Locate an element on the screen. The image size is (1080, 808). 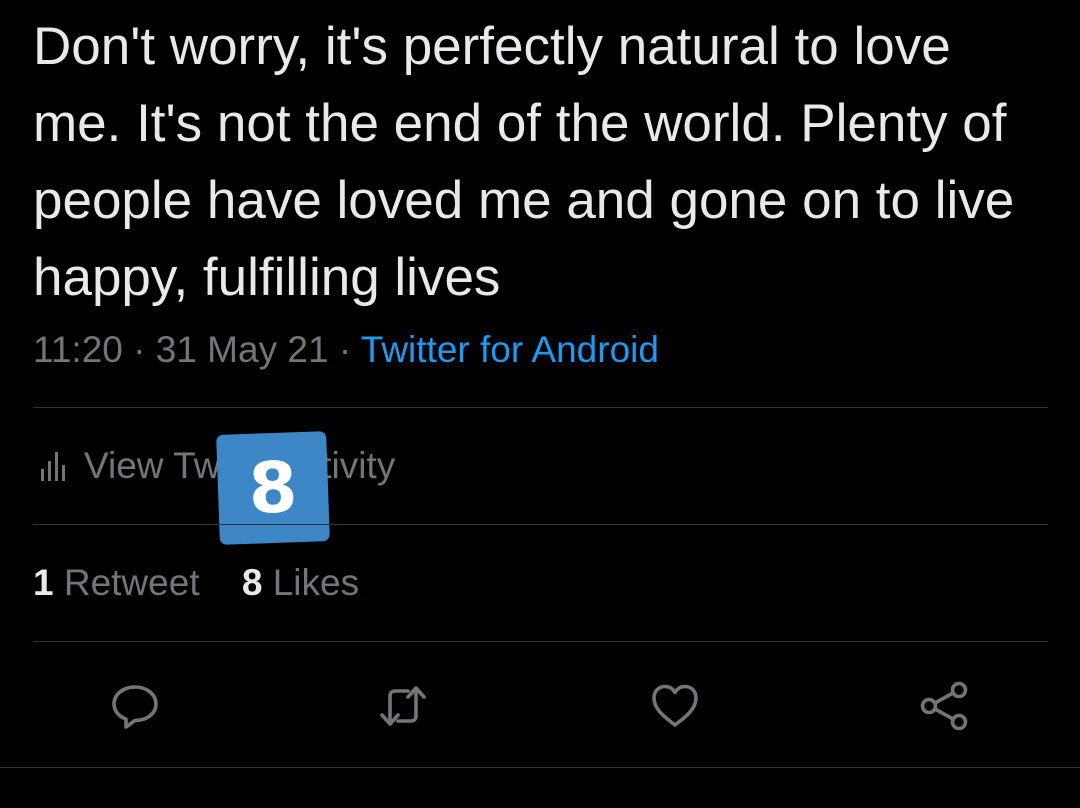
retweet-label: Retweet is located at coordinates (131, 582).